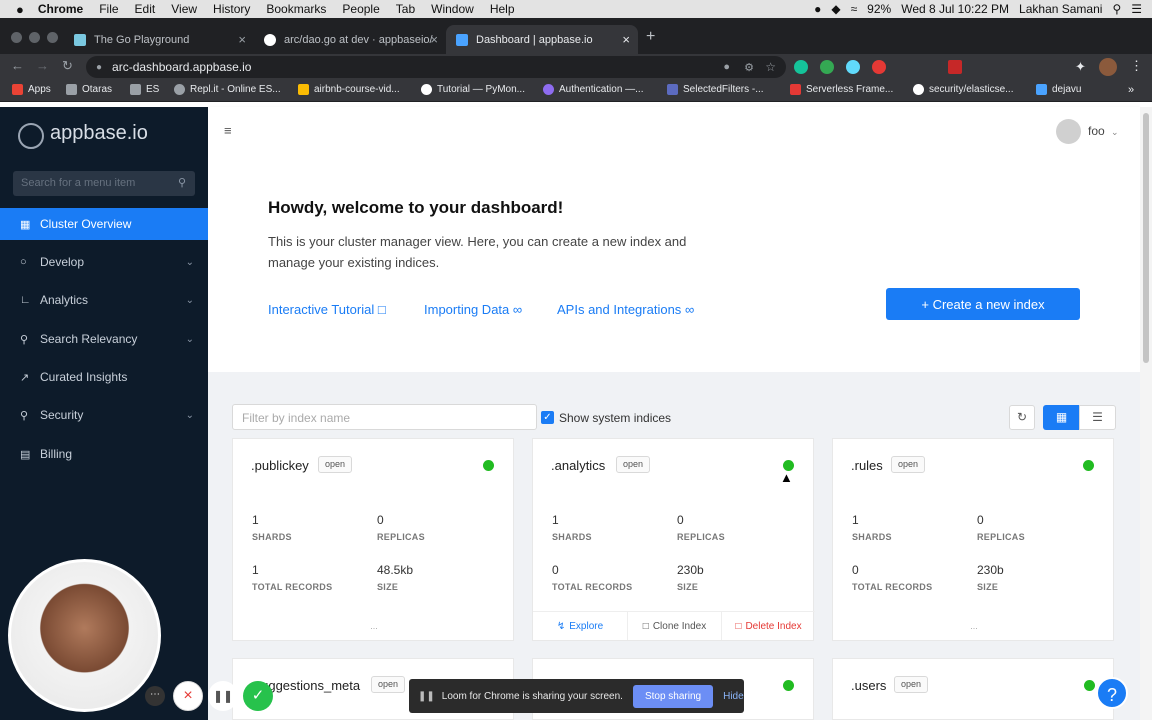 The height and width of the screenshot is (720, 1152). I want to click on spotlight-icon: ⚲, so click(1116, 9).